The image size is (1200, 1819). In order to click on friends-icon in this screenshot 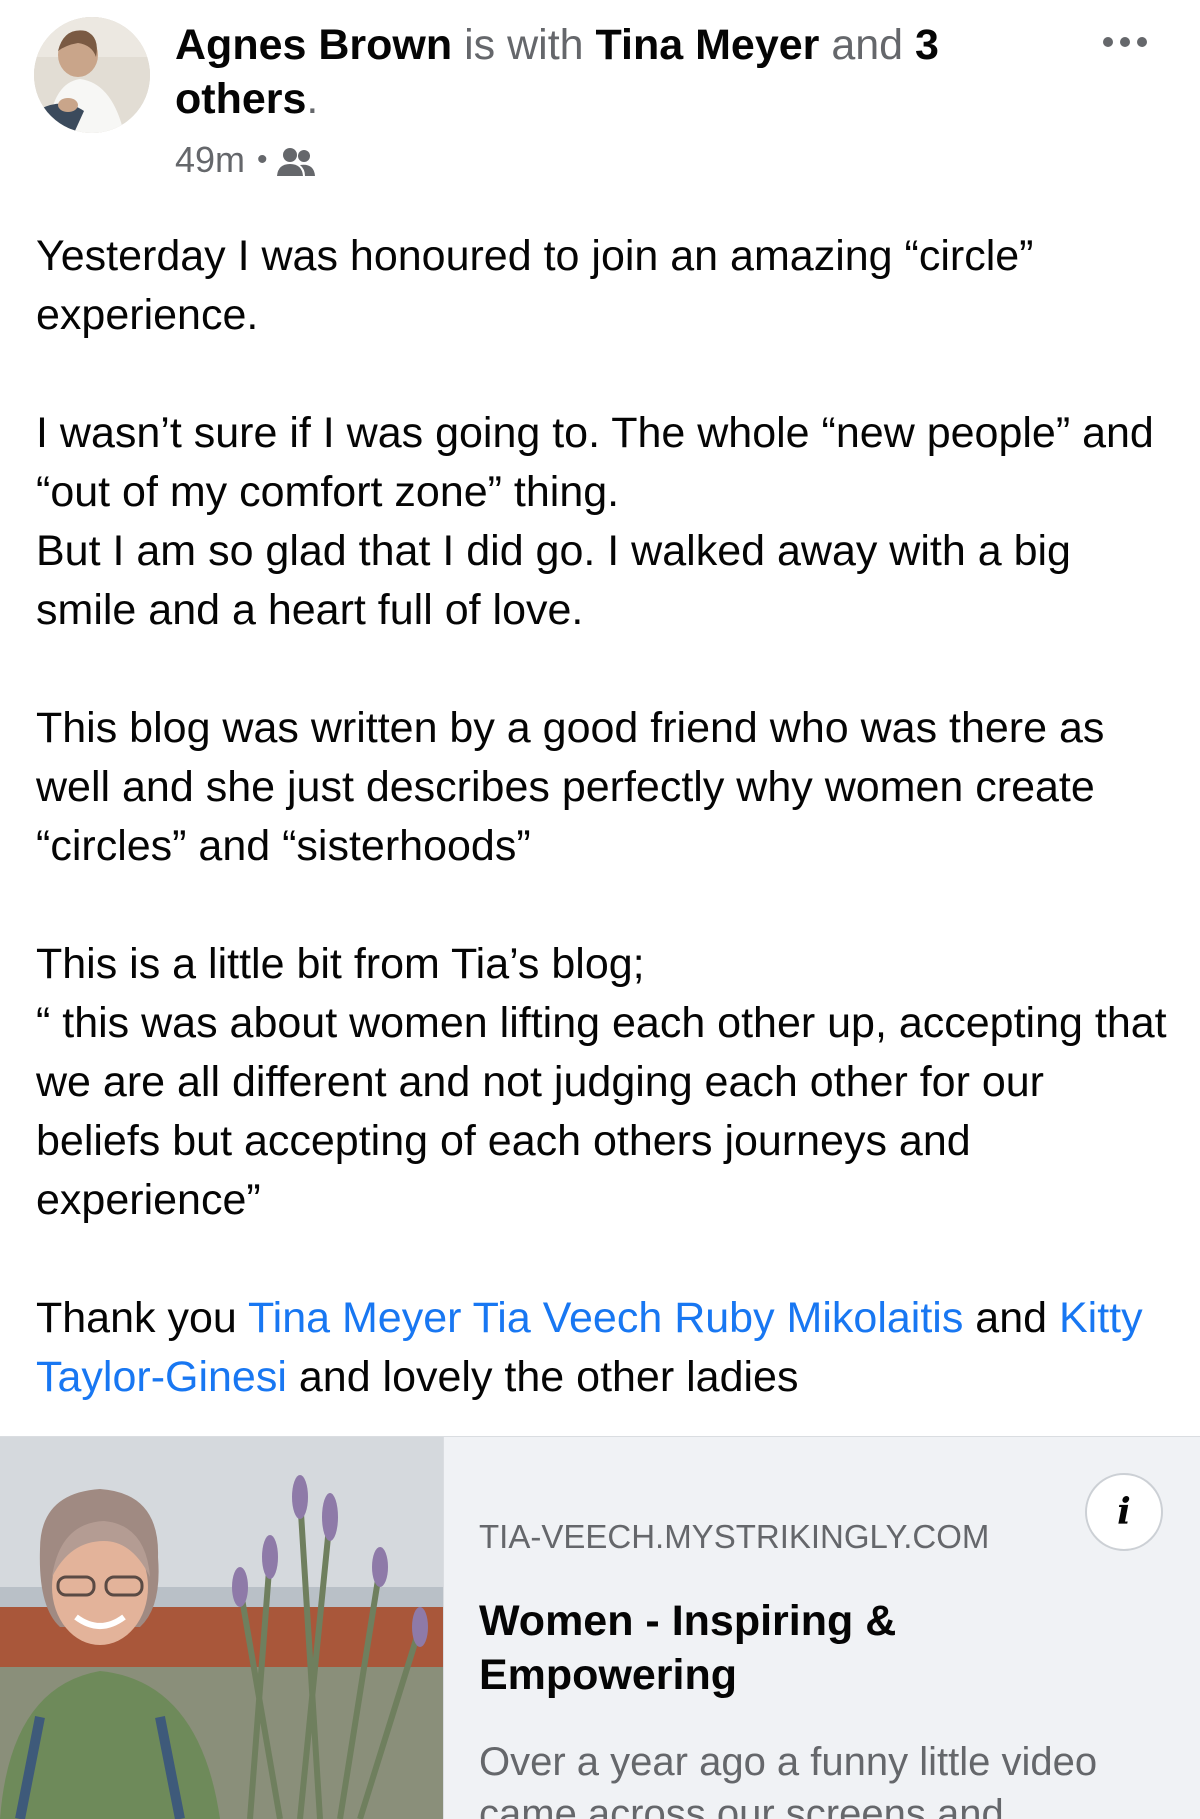, I will do `click(296, 160)`.